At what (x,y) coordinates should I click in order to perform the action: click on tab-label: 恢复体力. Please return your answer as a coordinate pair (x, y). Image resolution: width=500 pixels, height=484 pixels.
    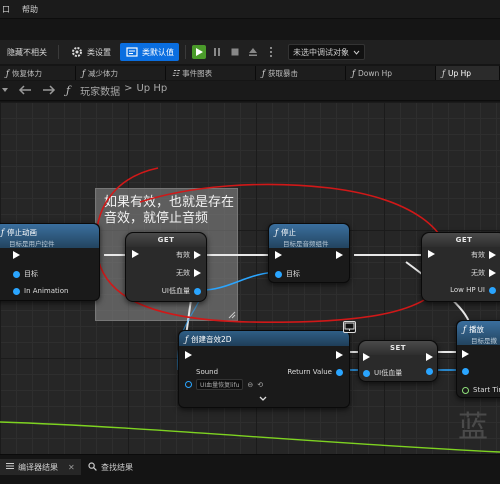
    Looking at the image, I should click on (26, 73).